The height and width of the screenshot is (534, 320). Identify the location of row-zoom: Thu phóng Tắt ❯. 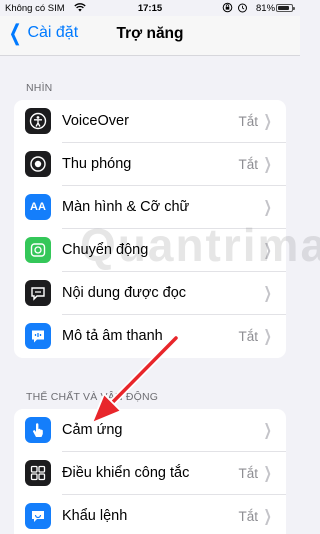
(150, 164).